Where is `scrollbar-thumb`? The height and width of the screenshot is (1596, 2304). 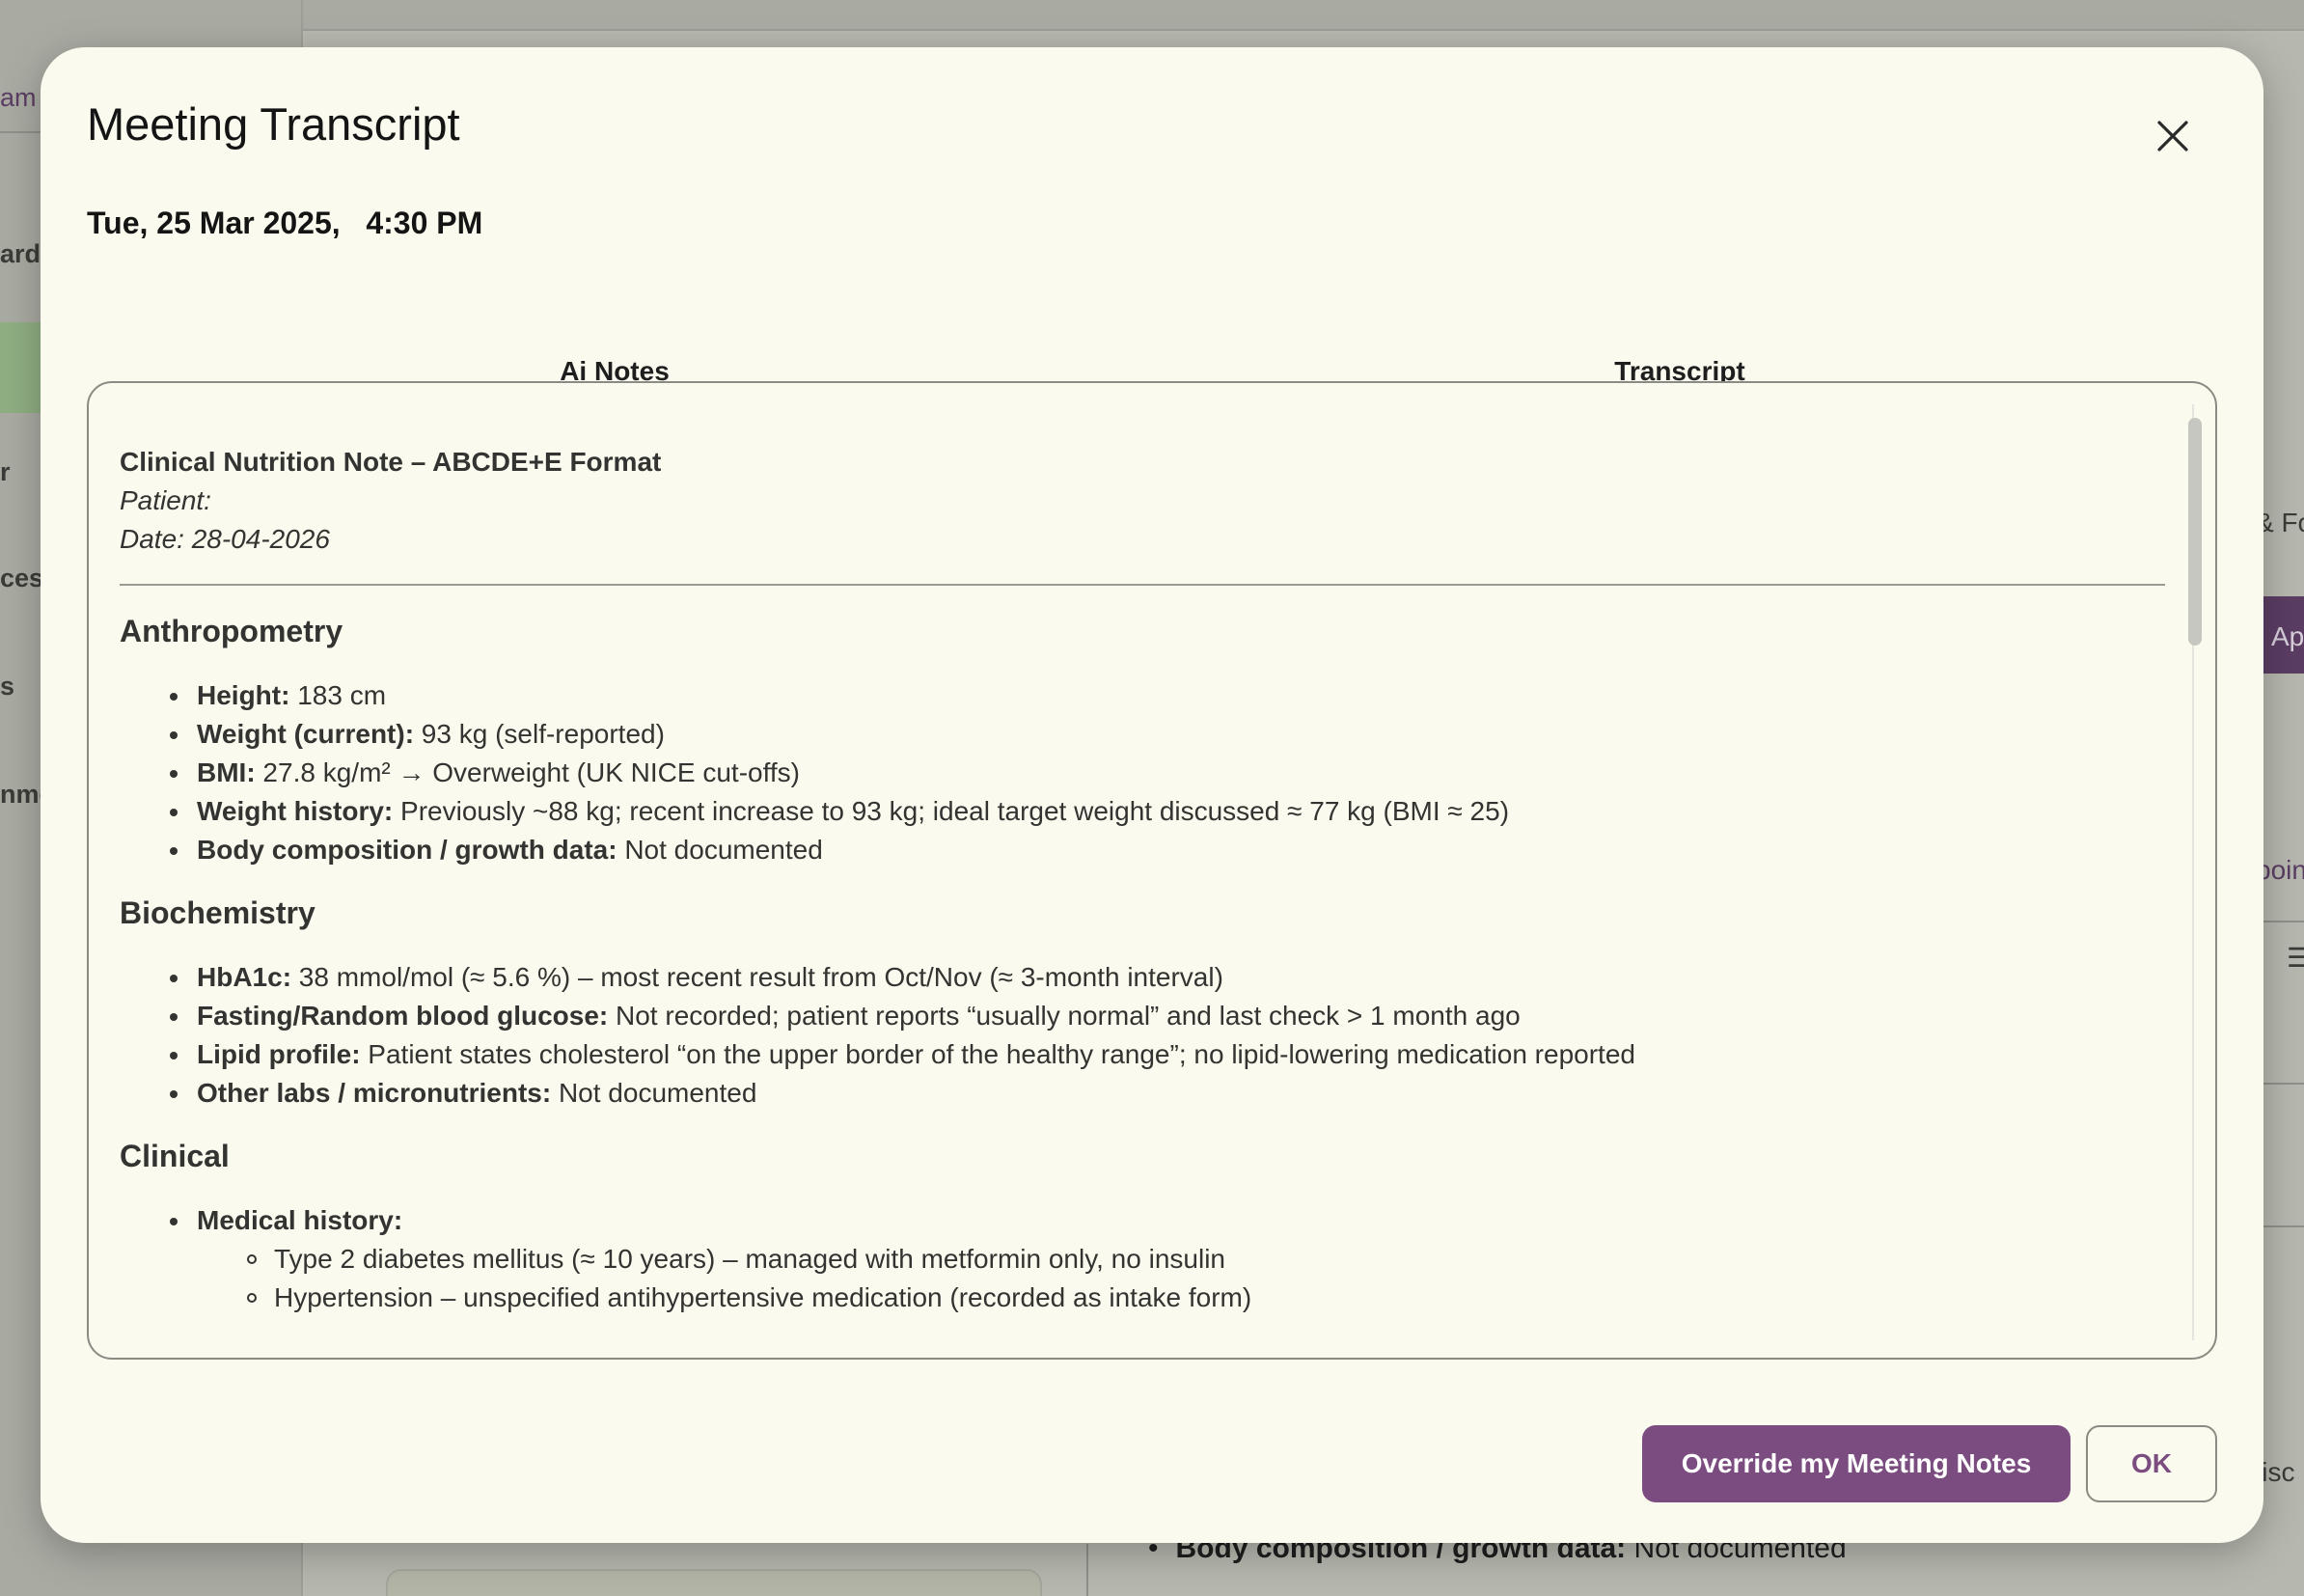 scrollbar-thumb is located at coordinates (2195, 532).